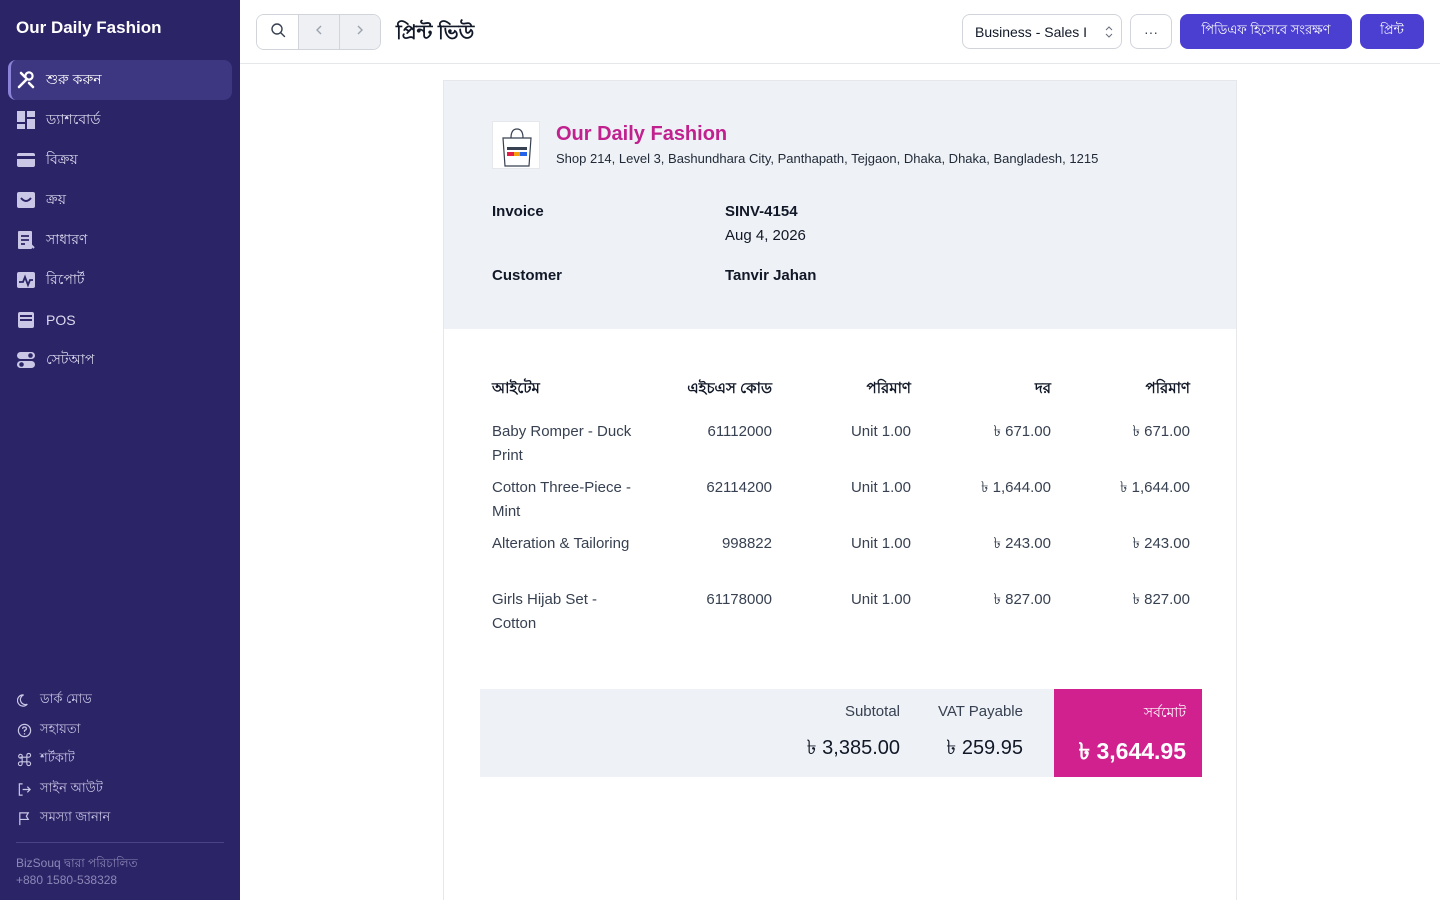  Describe the element at coordinates (853, 748) in the screenshot. I see `subtotal-value: ৳ 3,385.00` at that location.